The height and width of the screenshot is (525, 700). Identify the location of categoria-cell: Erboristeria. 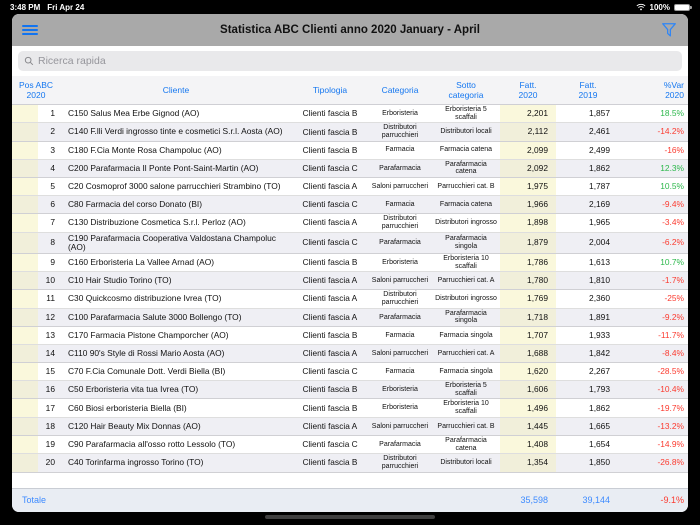
(400, 262).